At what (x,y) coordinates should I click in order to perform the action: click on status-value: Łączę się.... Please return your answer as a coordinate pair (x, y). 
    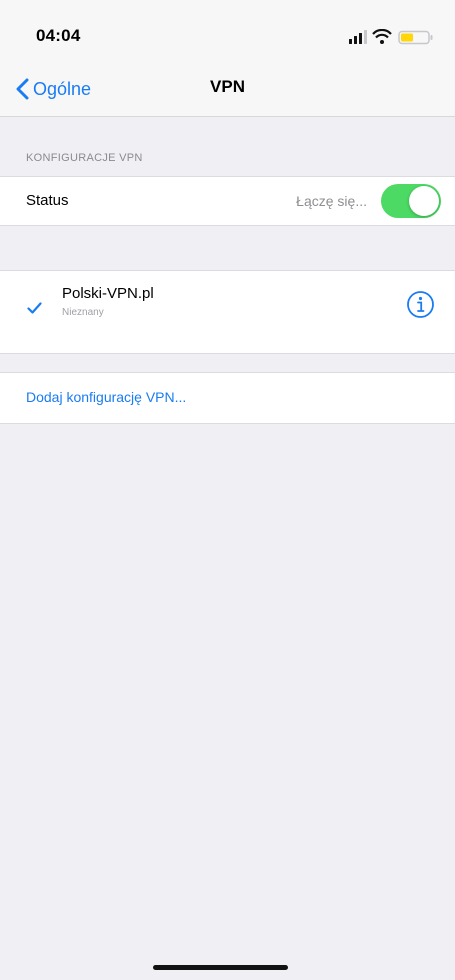
    Looking at the image, I should click on (331, 201).